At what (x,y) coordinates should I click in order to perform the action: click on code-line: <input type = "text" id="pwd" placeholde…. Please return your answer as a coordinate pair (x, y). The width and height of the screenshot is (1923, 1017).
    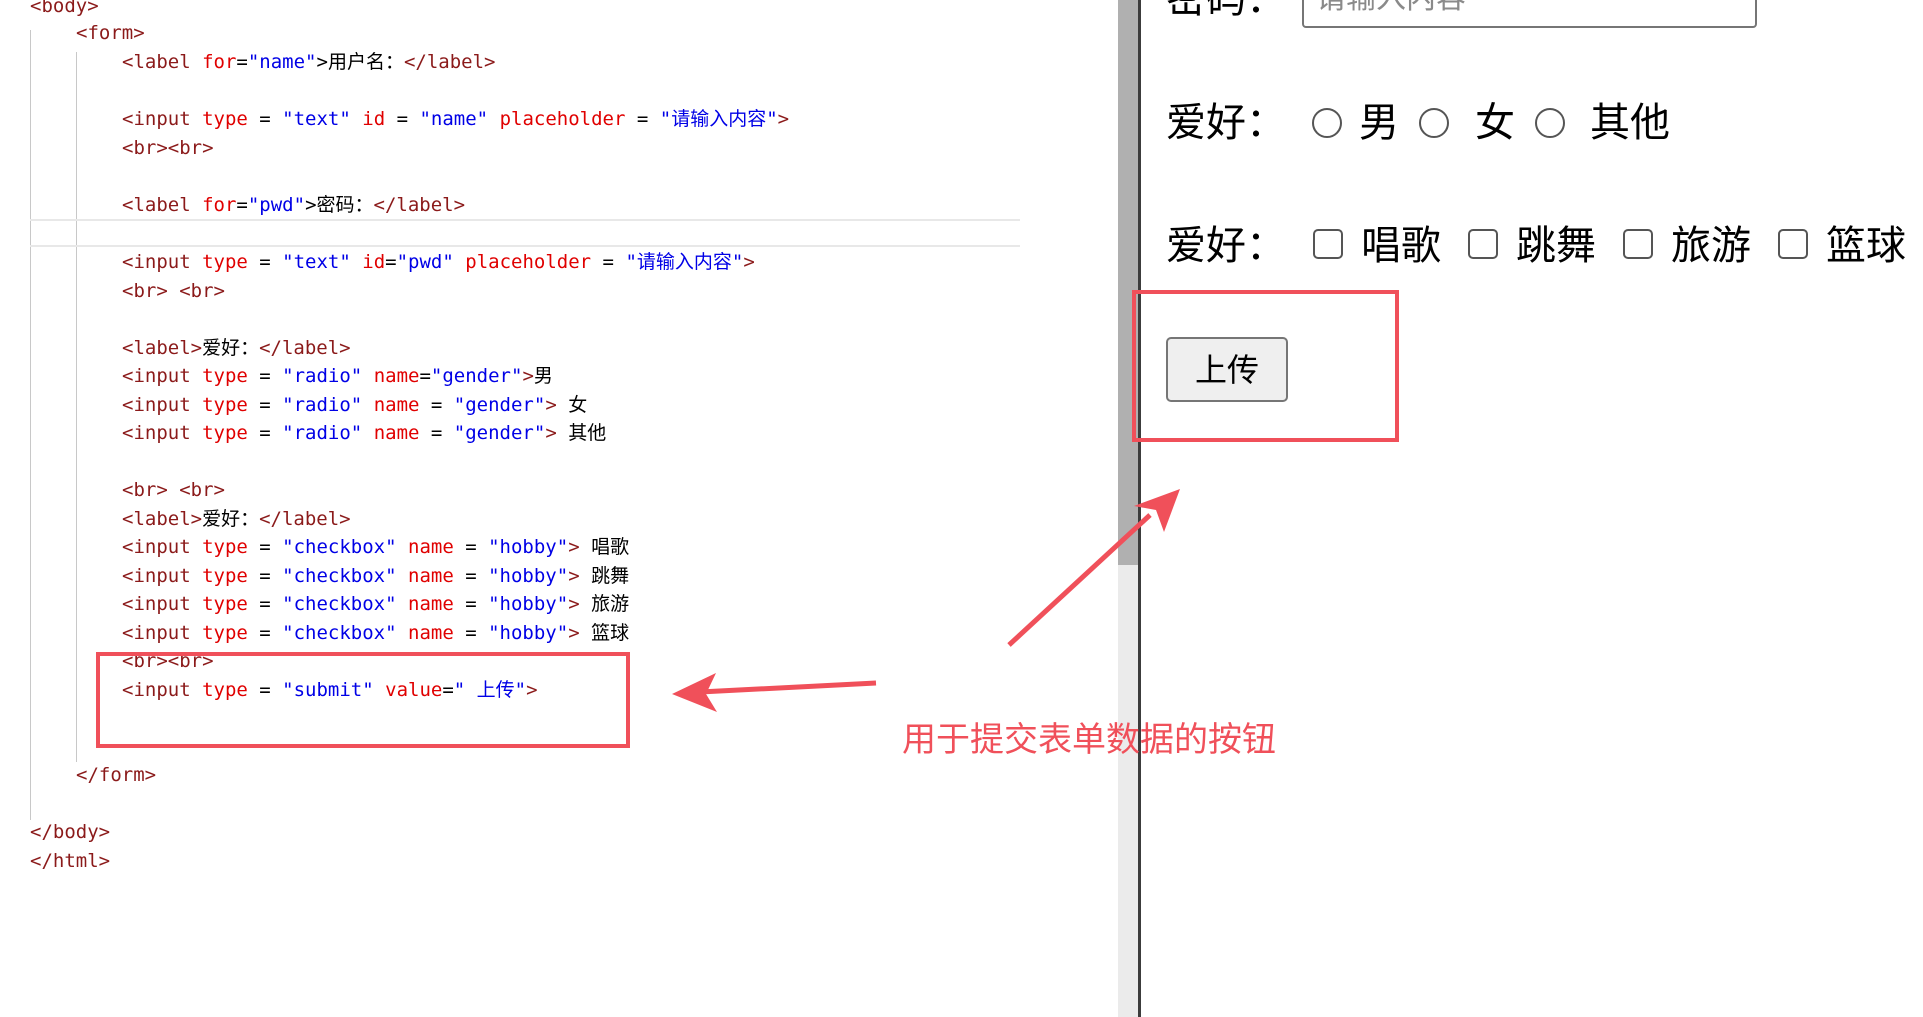
    Looking at the image, I should click on (377, 262).